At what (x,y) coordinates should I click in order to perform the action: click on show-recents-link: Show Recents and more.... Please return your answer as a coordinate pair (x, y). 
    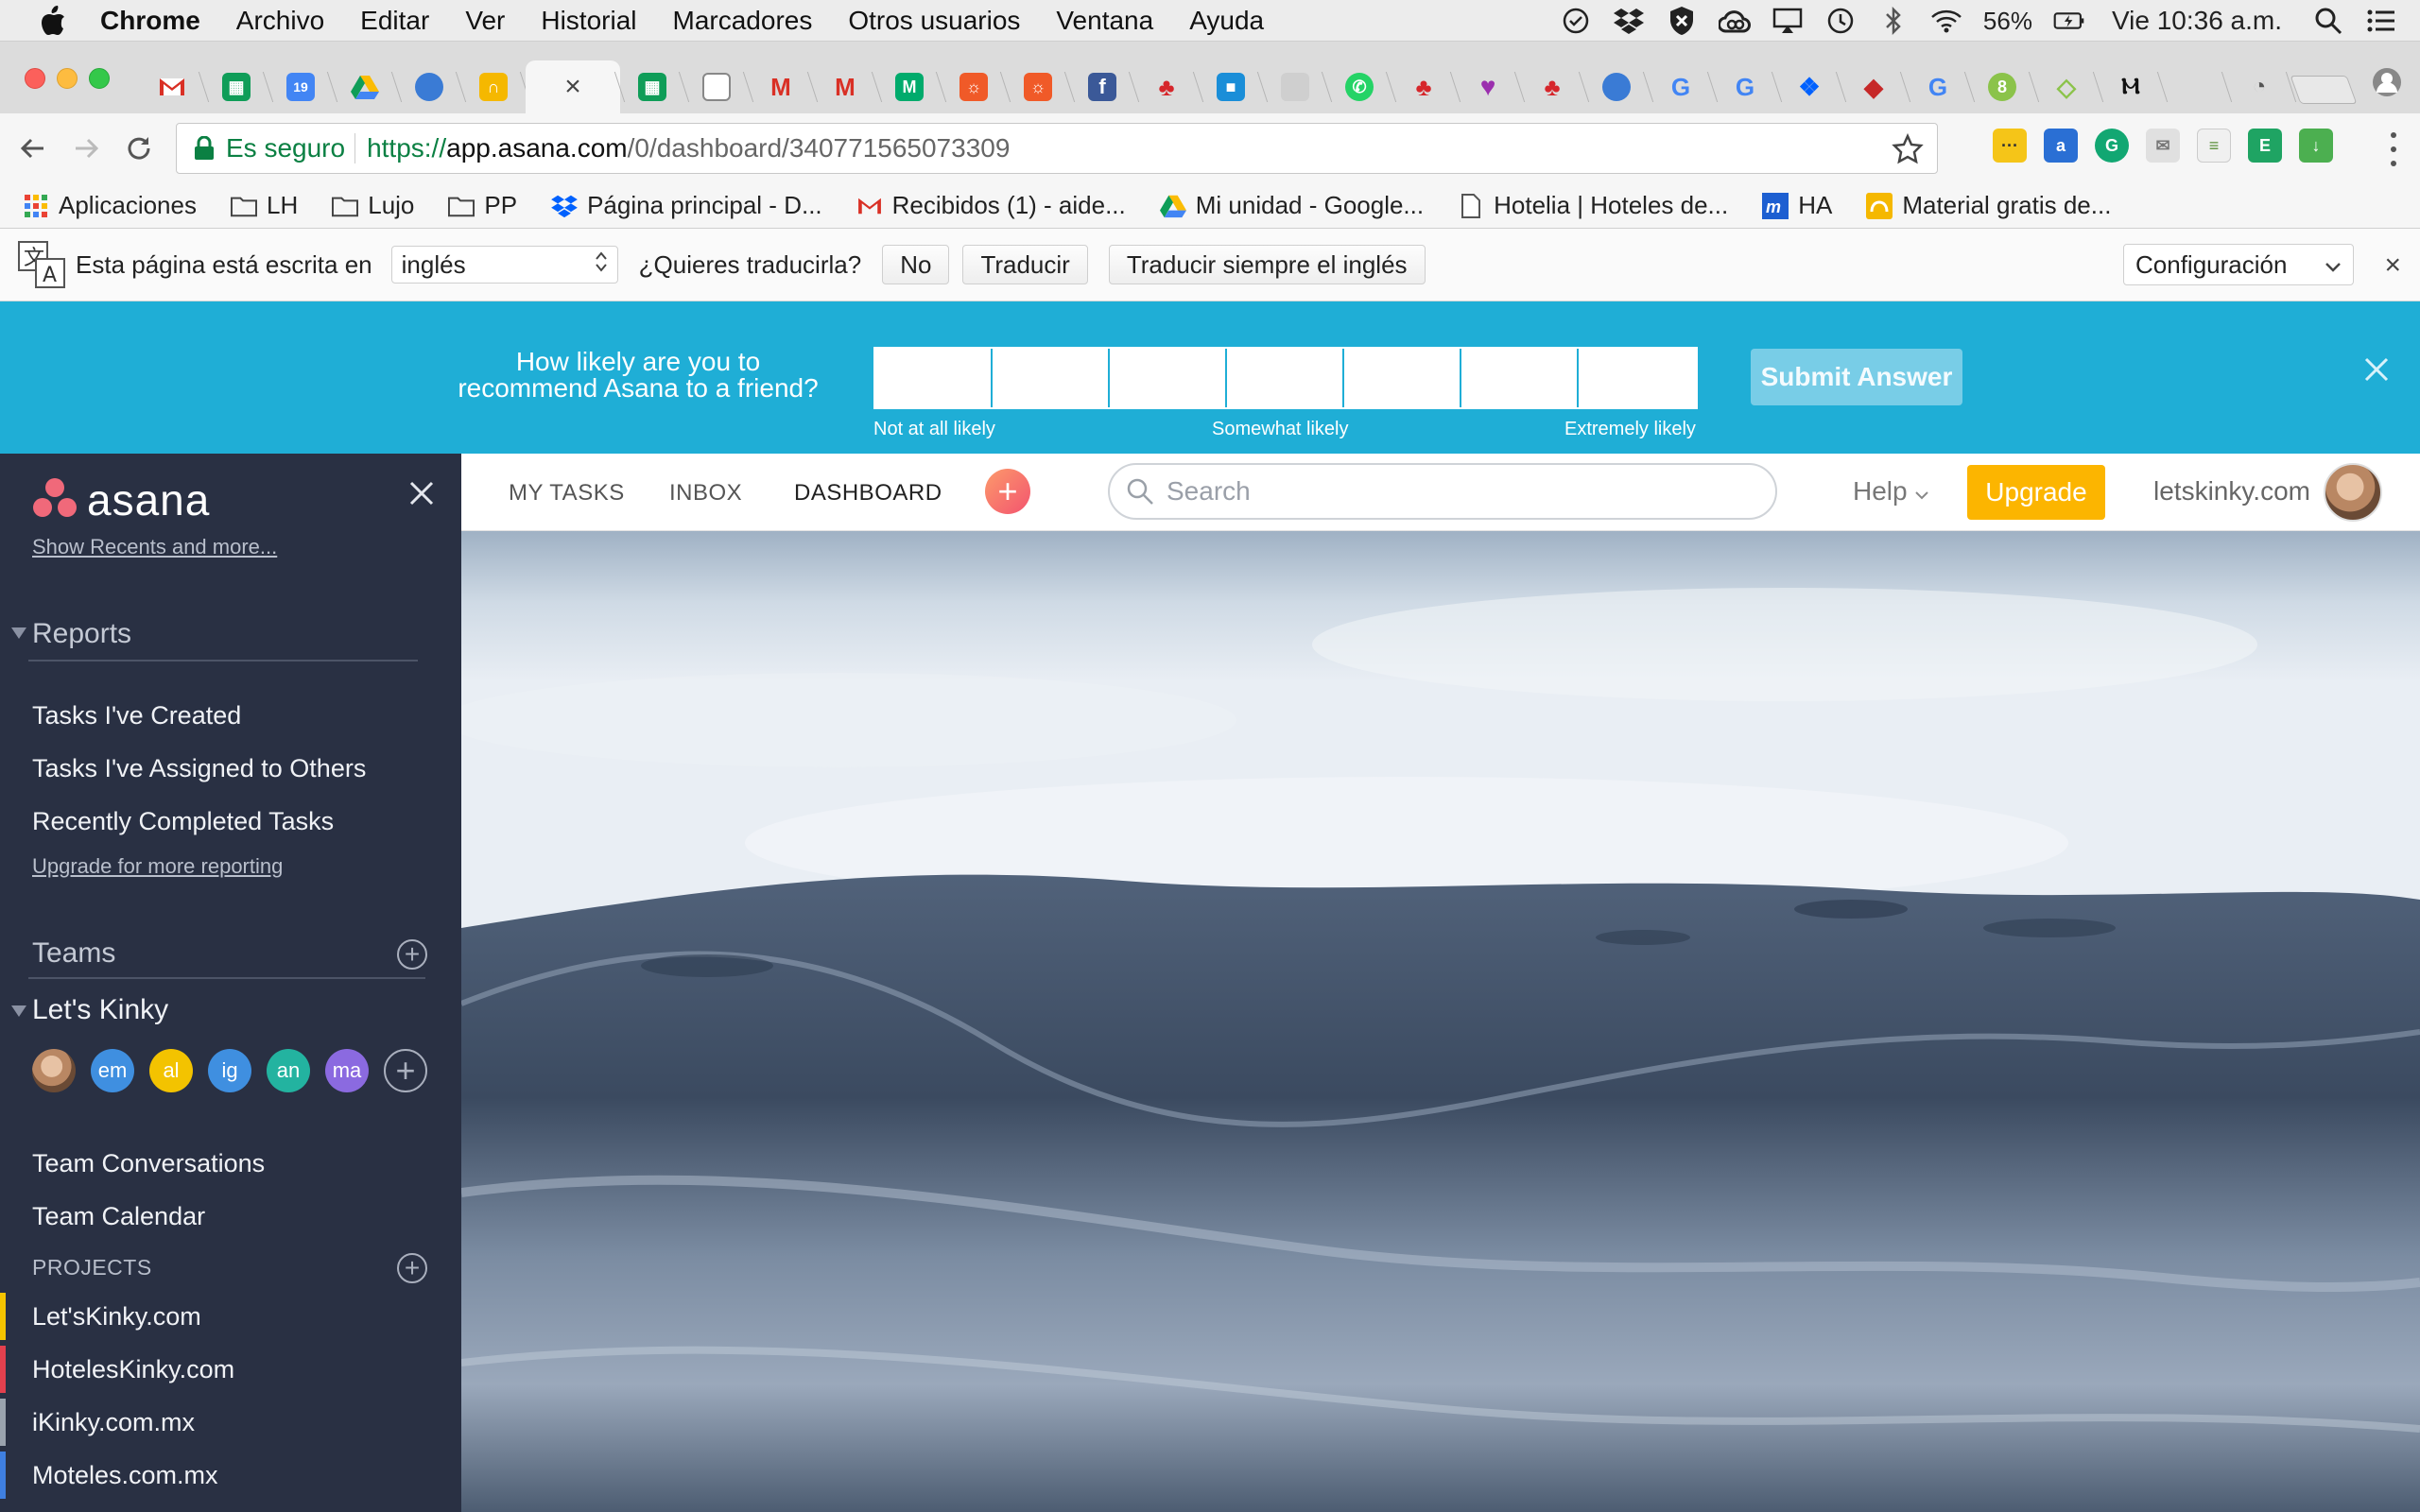
    Looking at the image, I should click on (154, 547).